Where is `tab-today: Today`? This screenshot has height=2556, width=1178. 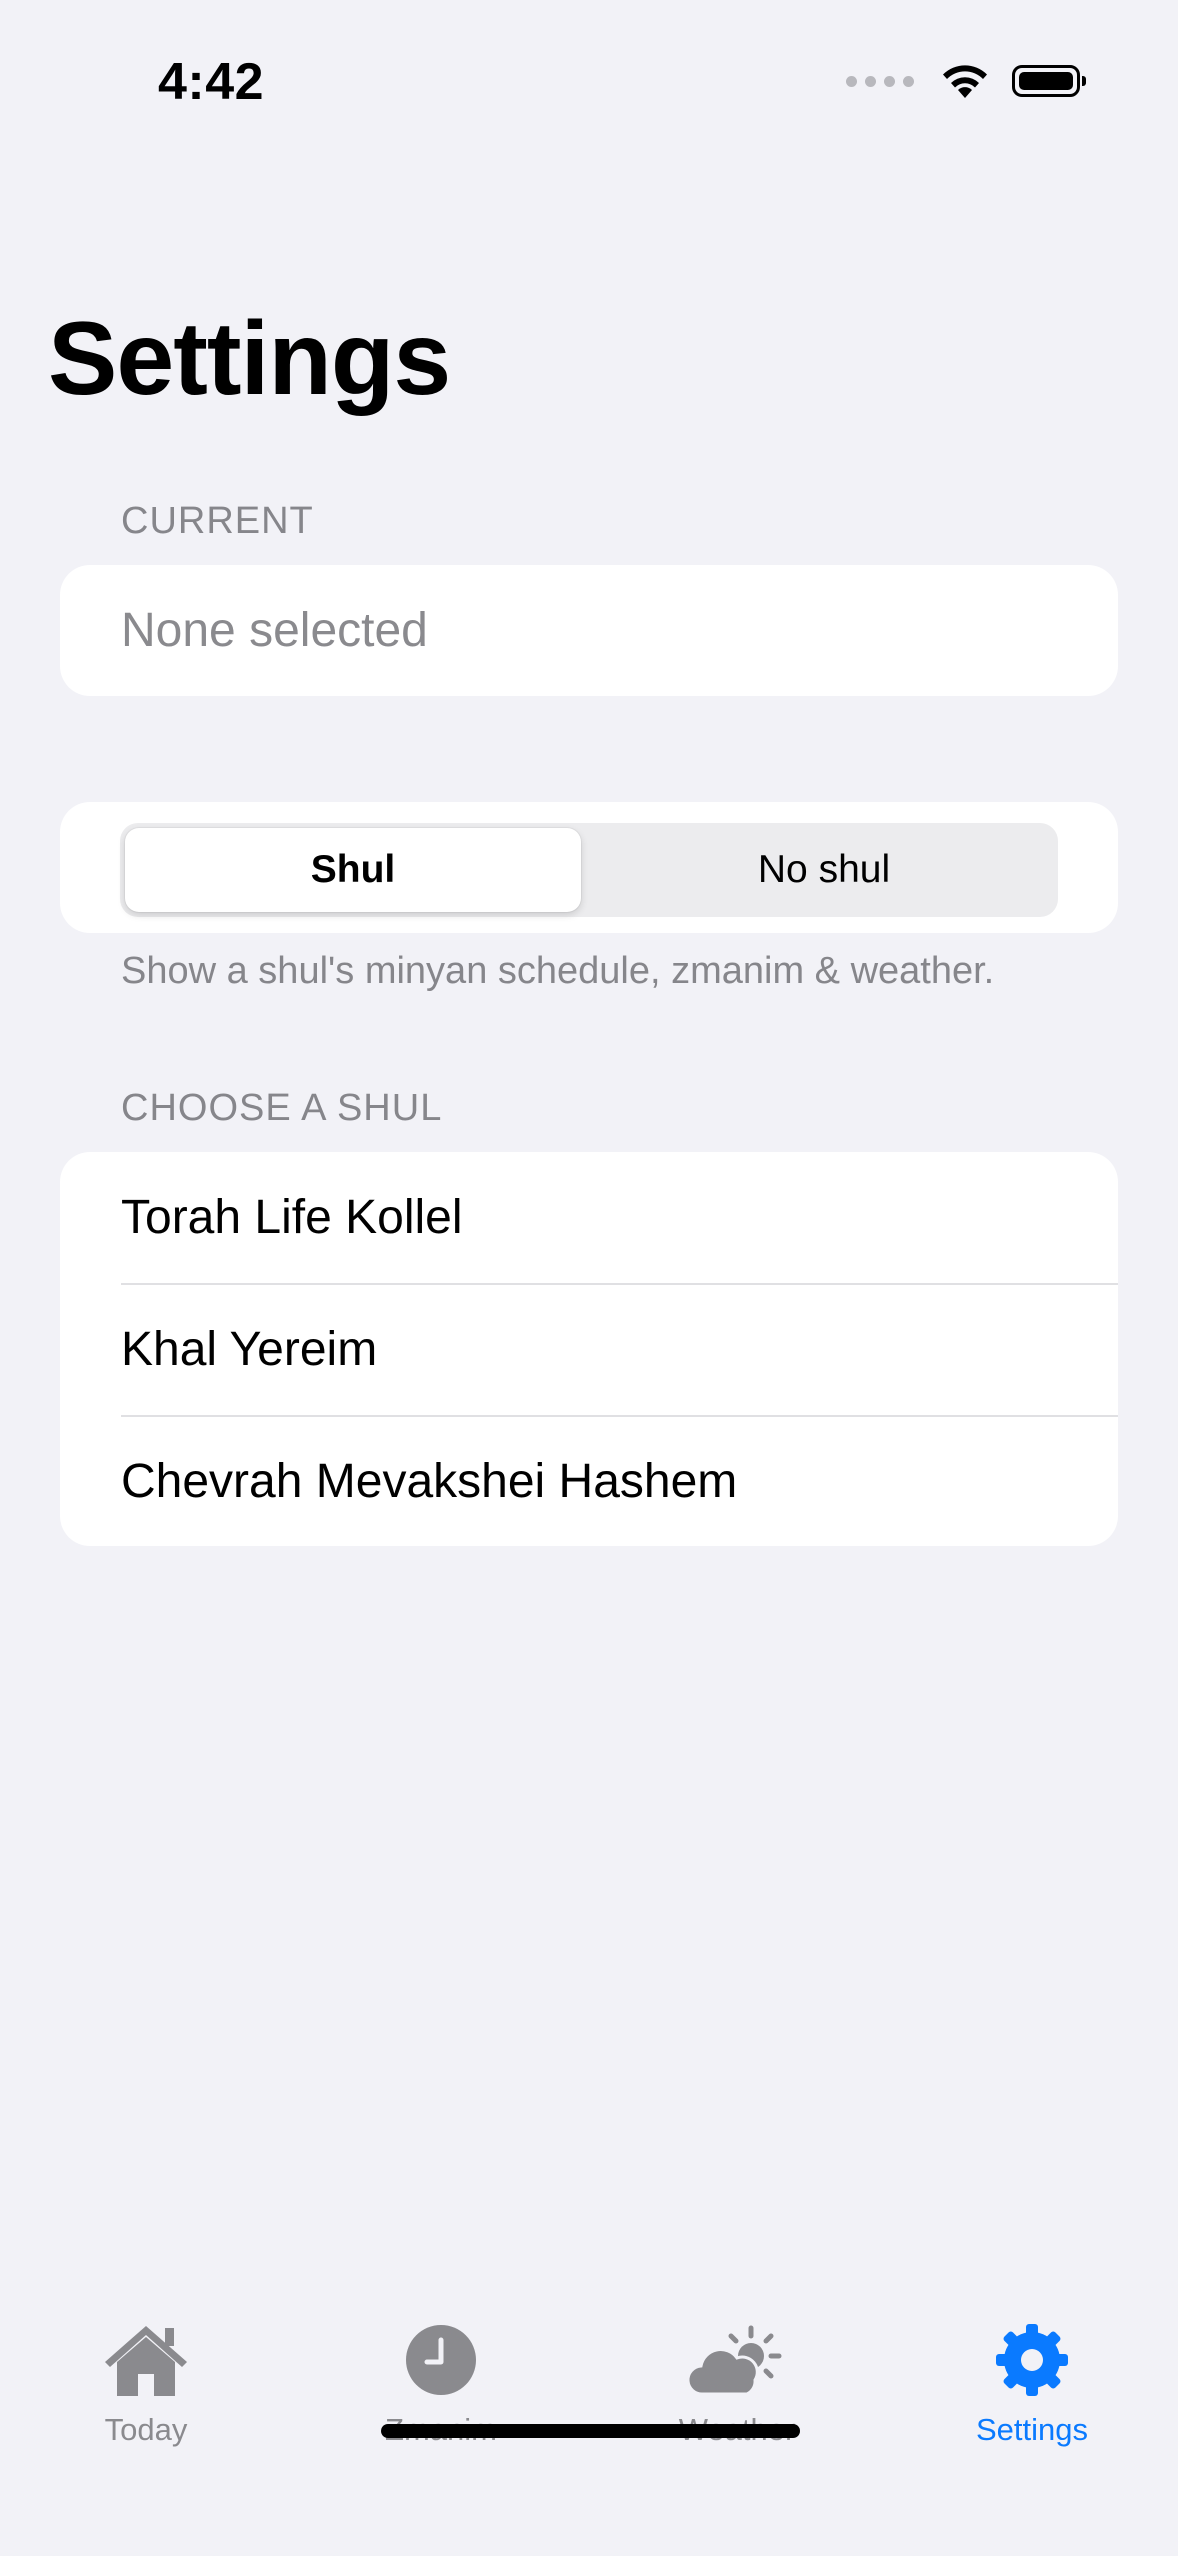
tab-today: Today is located at coordinates (146, 2384).